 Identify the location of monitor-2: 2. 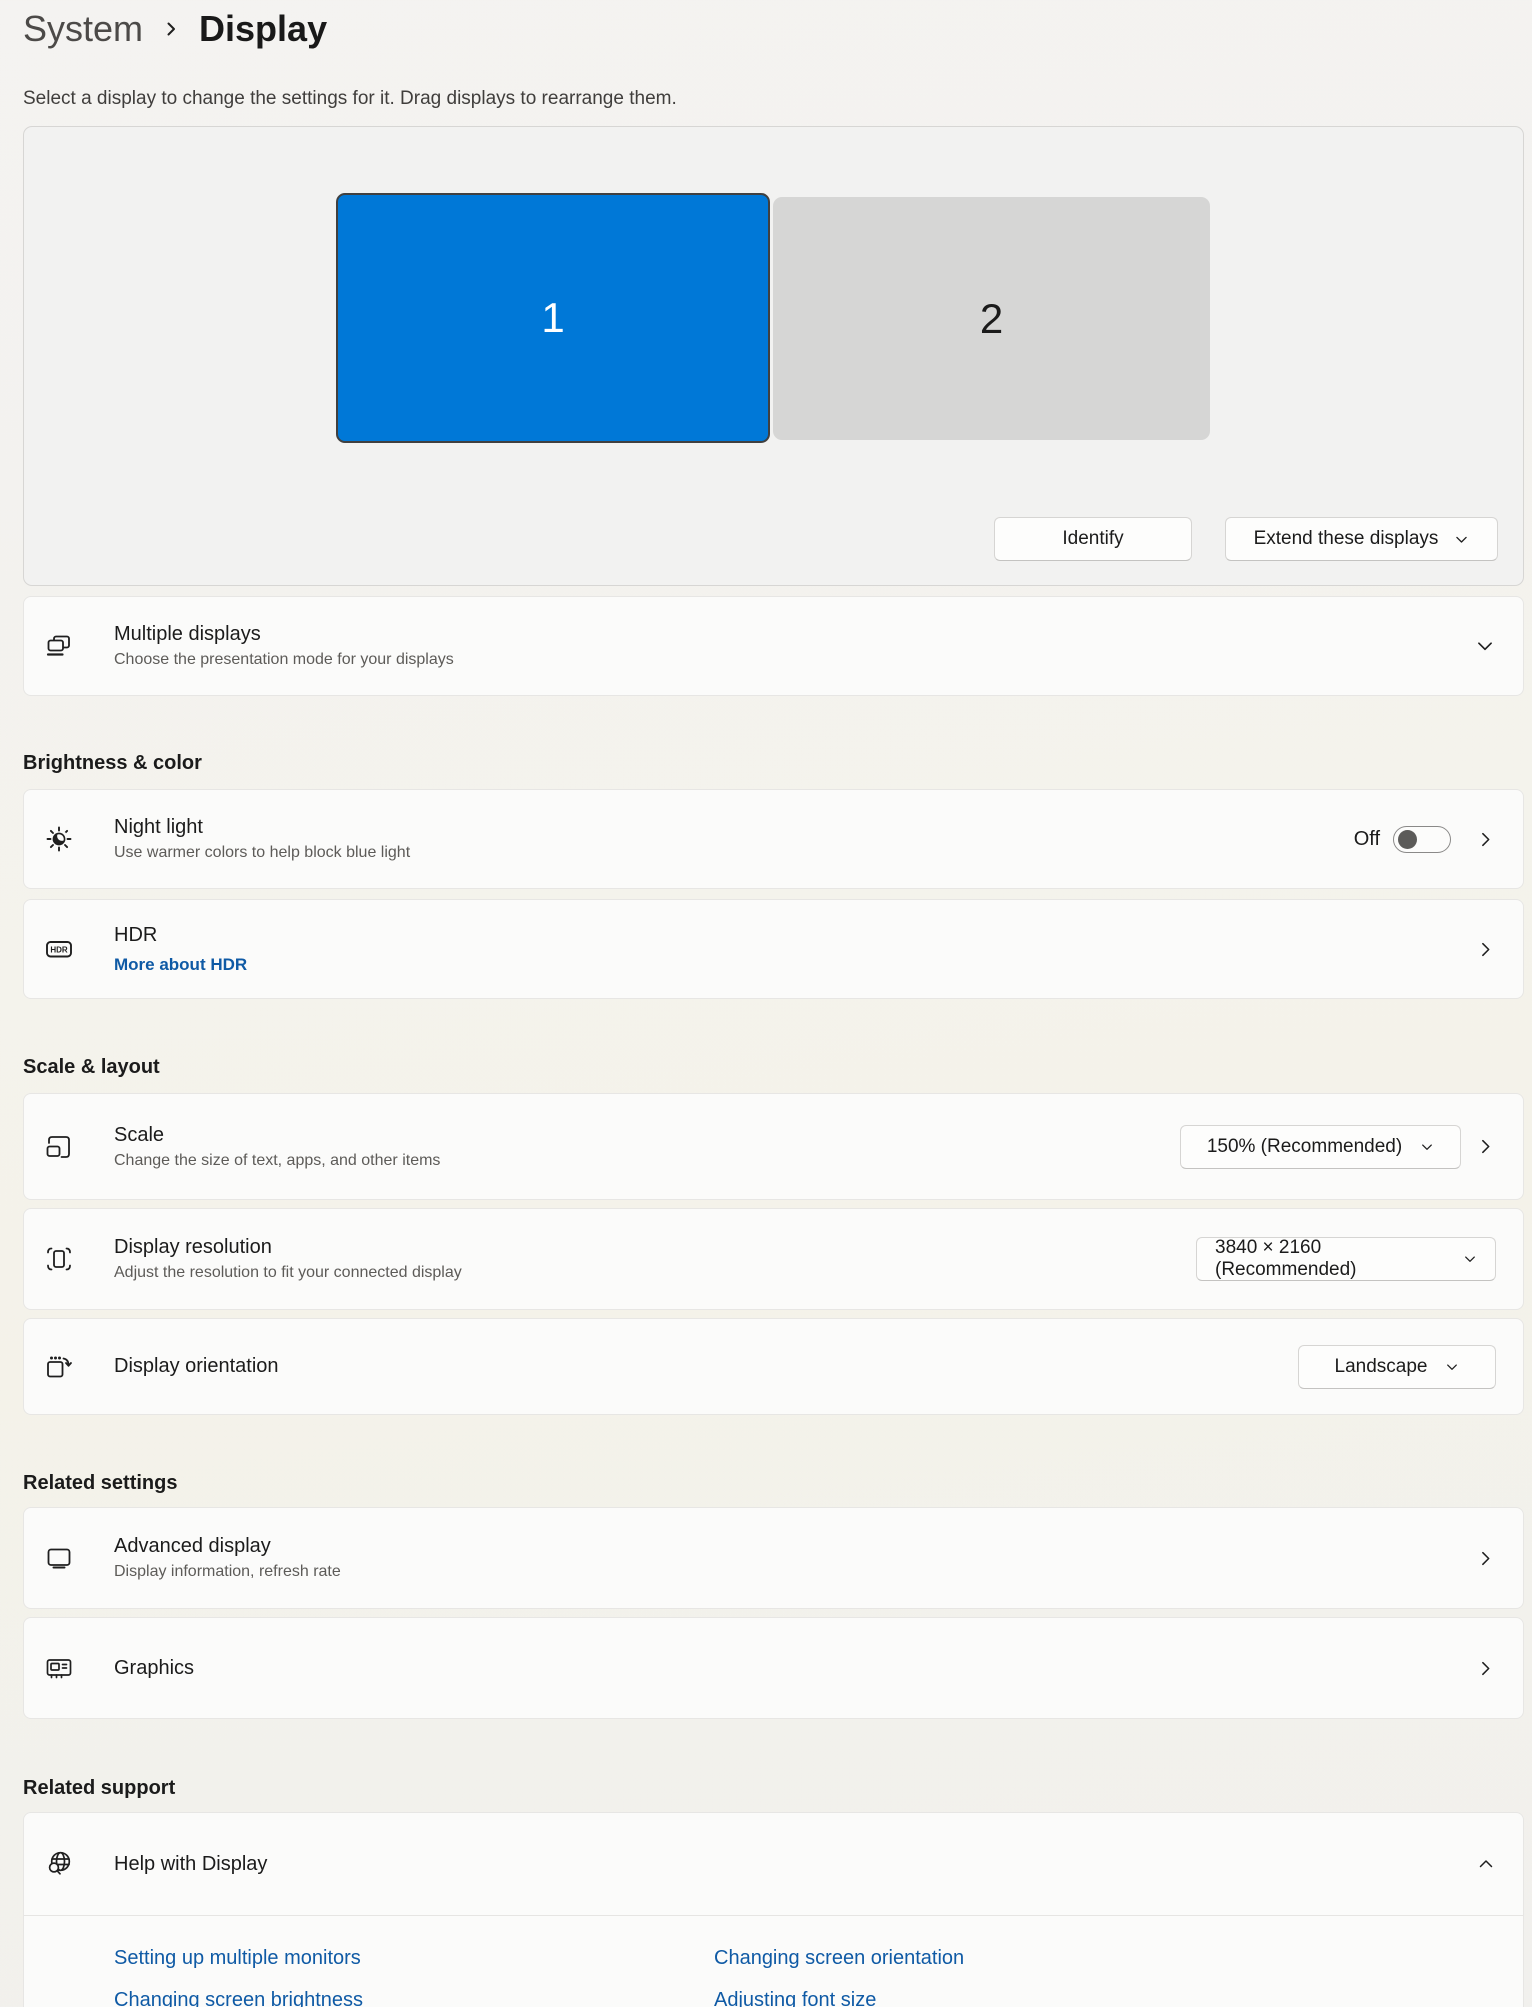
(991, 318).